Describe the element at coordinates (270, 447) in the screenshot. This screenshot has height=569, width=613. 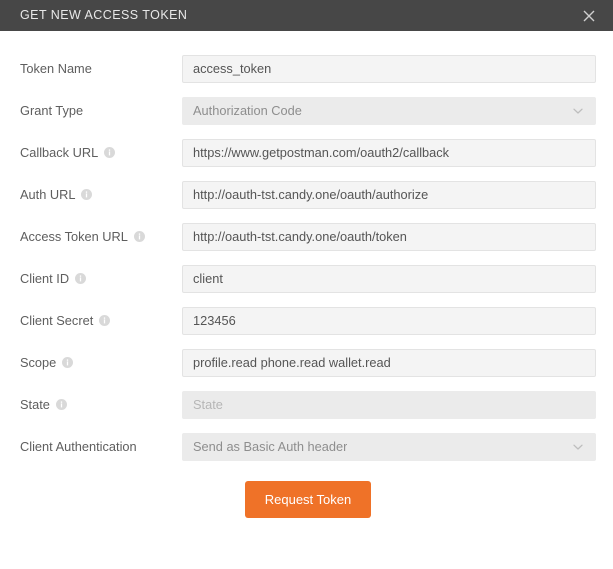
I see `client-authentication-selected-value: Send as Basic Auth header` at that location.